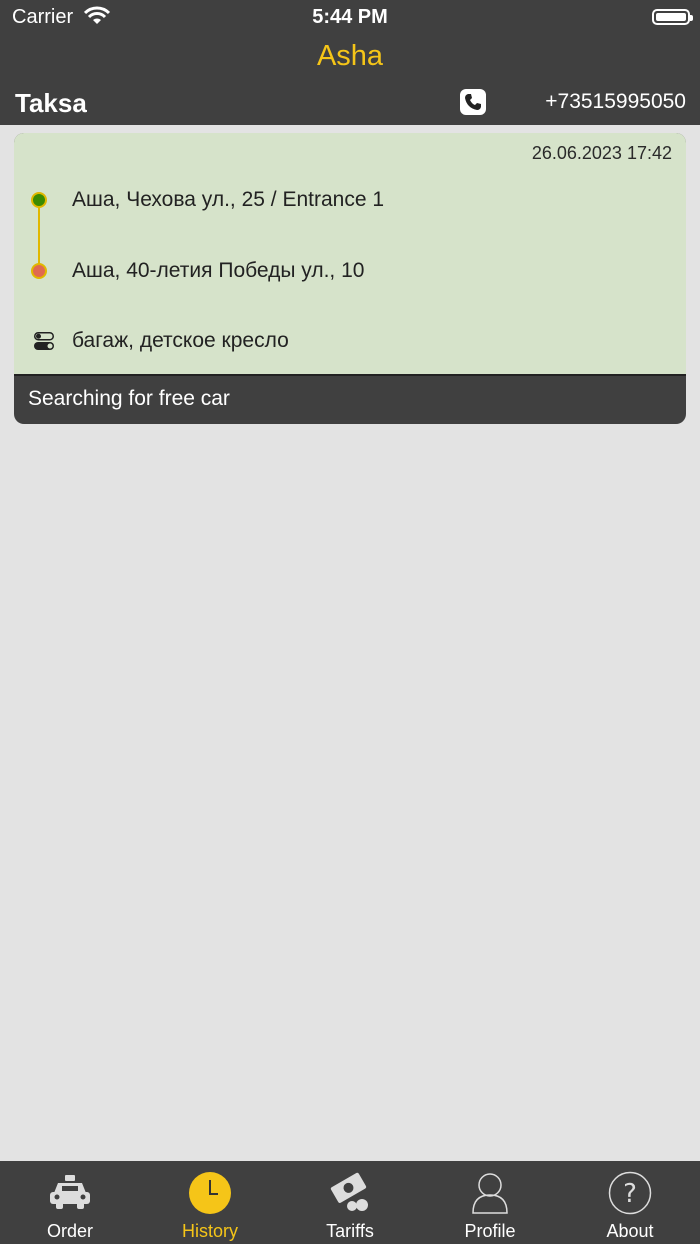 This screenshot has width=700, height=1244. I want to click on status-time: 5:44 PM, so click(350, 17).